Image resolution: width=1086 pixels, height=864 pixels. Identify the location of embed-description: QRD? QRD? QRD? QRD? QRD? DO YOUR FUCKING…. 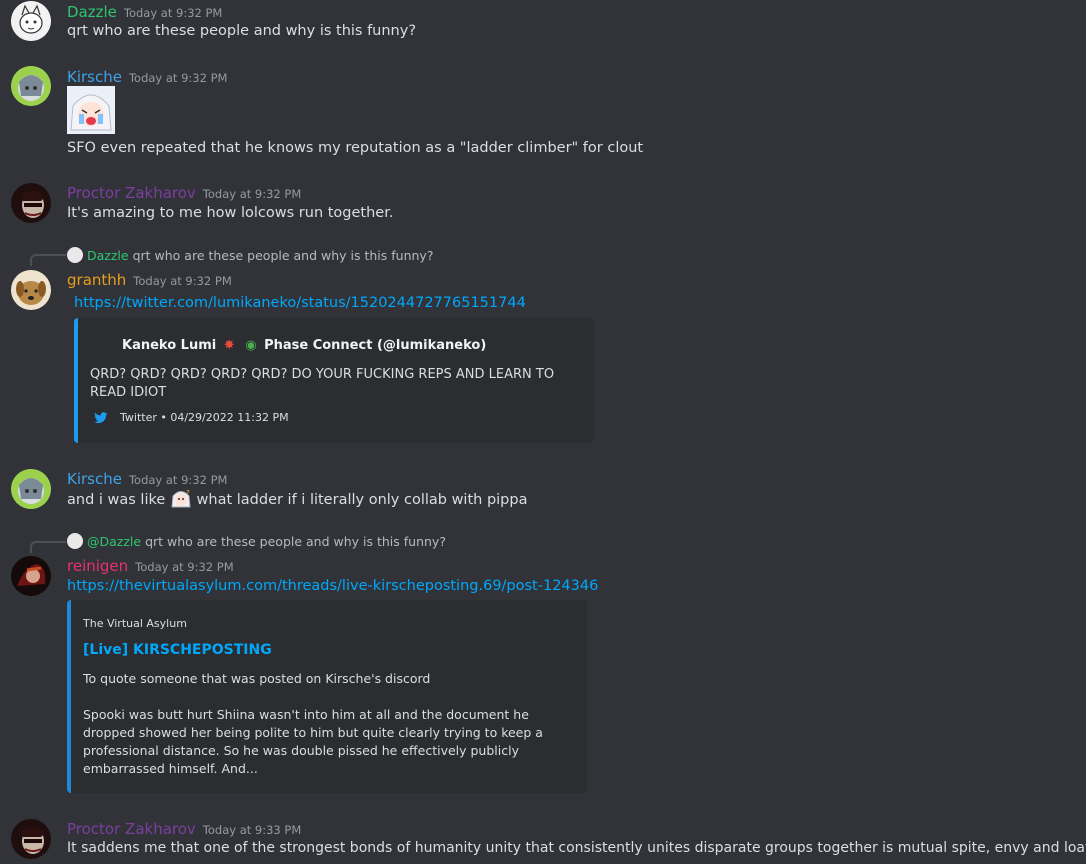
(322, 383).